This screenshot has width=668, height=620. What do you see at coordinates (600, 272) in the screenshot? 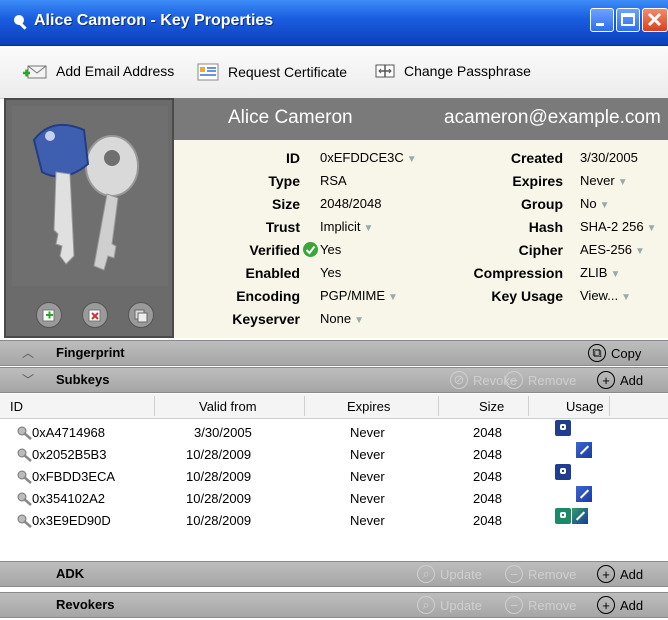
I see `prop-value-compression: ZLIB ▼` at bounding box center [600, 272].